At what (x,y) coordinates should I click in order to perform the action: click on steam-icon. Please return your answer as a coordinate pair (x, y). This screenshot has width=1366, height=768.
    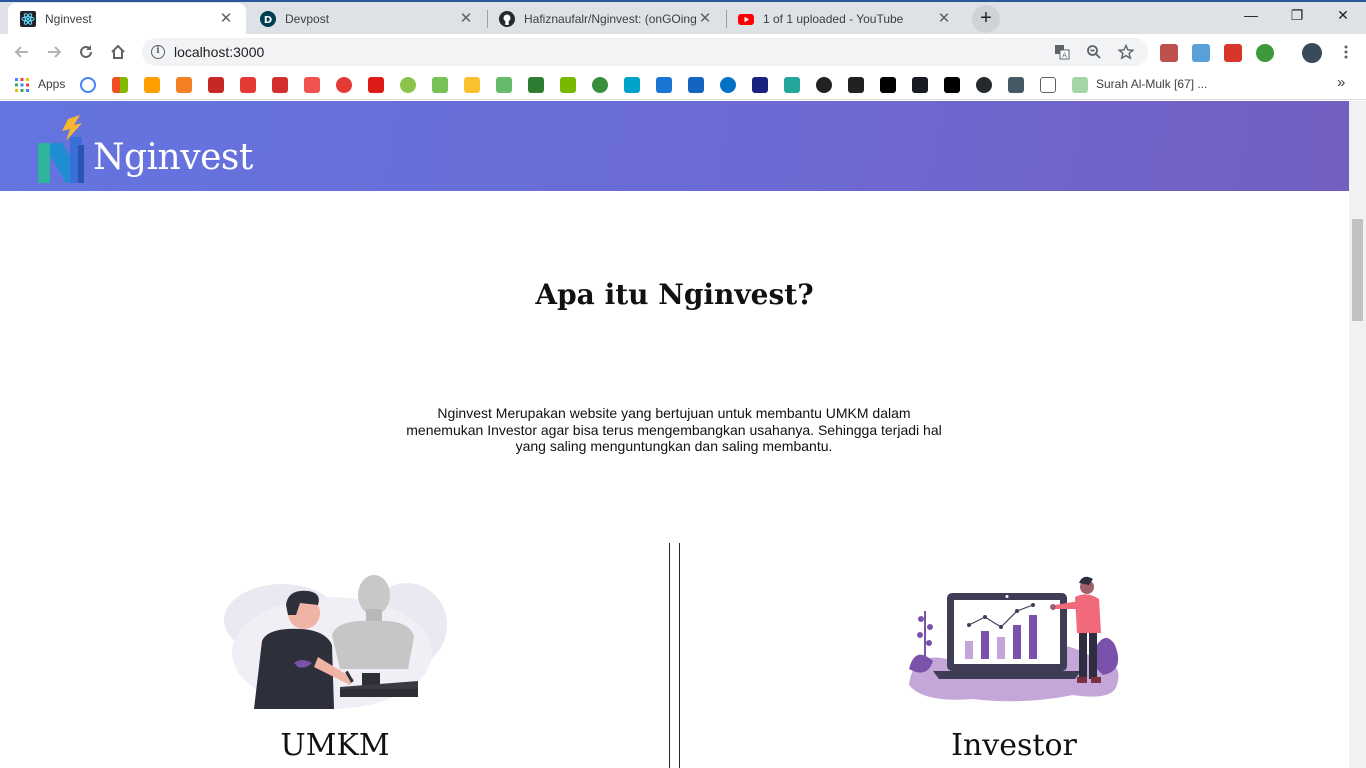
    Looking at the image, I should click on (920, 85).